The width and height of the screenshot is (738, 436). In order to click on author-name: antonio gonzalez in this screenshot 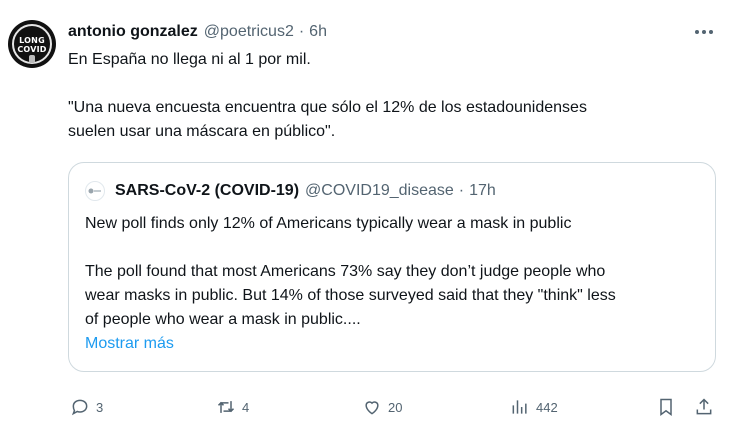, I will do `click(133, 32)`.